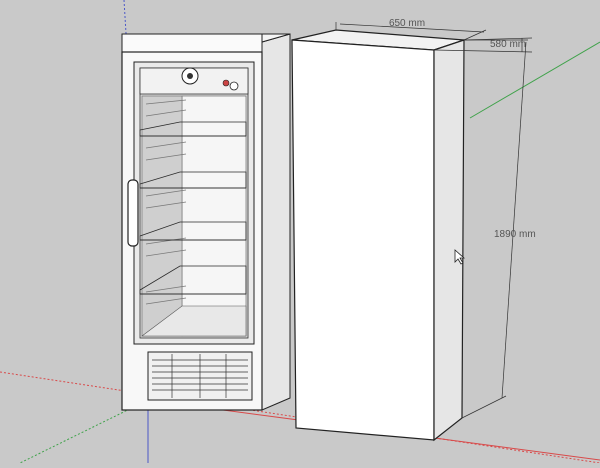  What do you see at coordinates (133, 213) in the screenshot?
I see `door-handle` at bounding box center [133, 213].